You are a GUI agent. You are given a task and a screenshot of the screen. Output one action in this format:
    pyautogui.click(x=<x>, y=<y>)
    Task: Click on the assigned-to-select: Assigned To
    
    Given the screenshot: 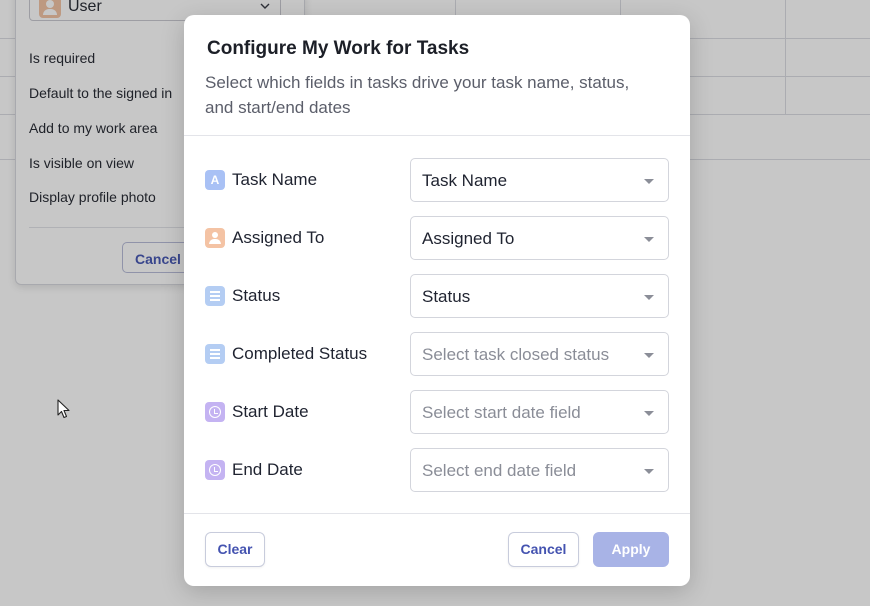 What is the action you would take?
    pyautogui.click(x=539, y=238)
    